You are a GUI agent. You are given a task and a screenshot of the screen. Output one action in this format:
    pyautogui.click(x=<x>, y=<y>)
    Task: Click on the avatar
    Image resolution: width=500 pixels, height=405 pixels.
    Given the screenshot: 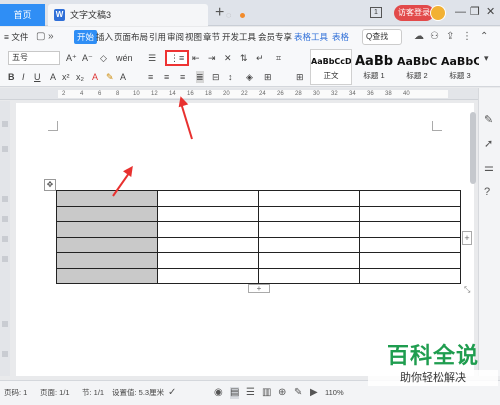 What is the action you would take?
    pyautogui.click(x=438, y=13)
    